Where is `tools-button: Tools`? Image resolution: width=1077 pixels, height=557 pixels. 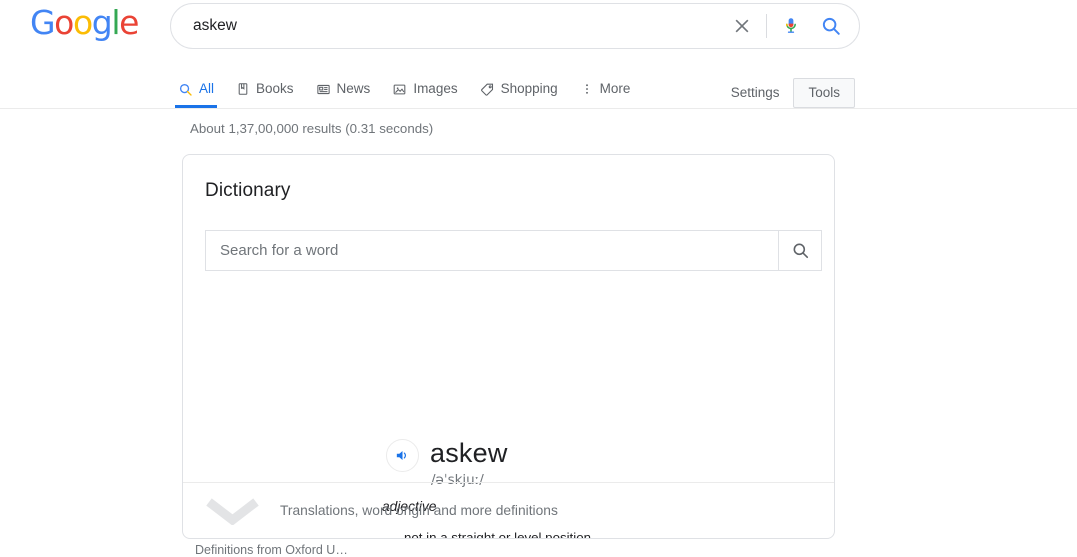 tools-button: Tools is located at coordinates (824, 93).